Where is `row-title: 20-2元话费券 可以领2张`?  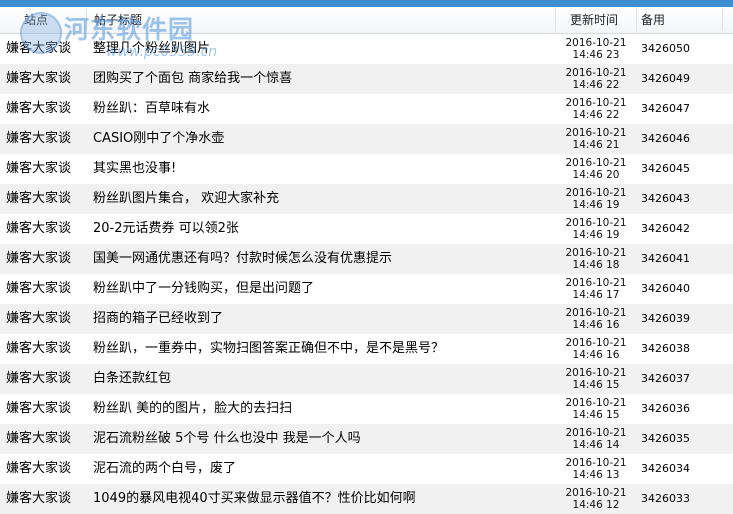
row-title: 20-2元话费券 可以领2张 is located at coordinates (166, 229).